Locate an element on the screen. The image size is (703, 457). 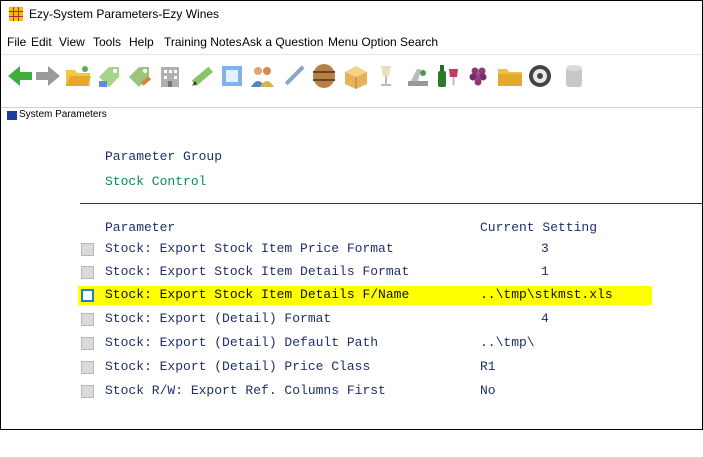
parameter-value: 4 is located at coordinates (545, 318).